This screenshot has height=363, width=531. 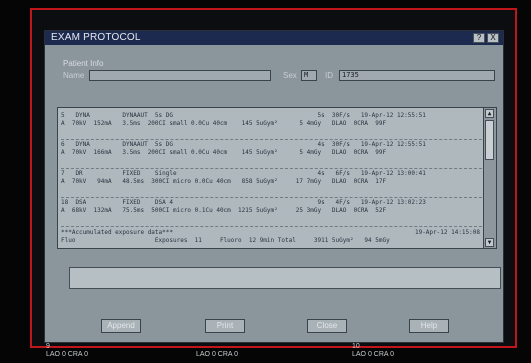 I want to click on append-button: Append, so click(x=121, y=326).